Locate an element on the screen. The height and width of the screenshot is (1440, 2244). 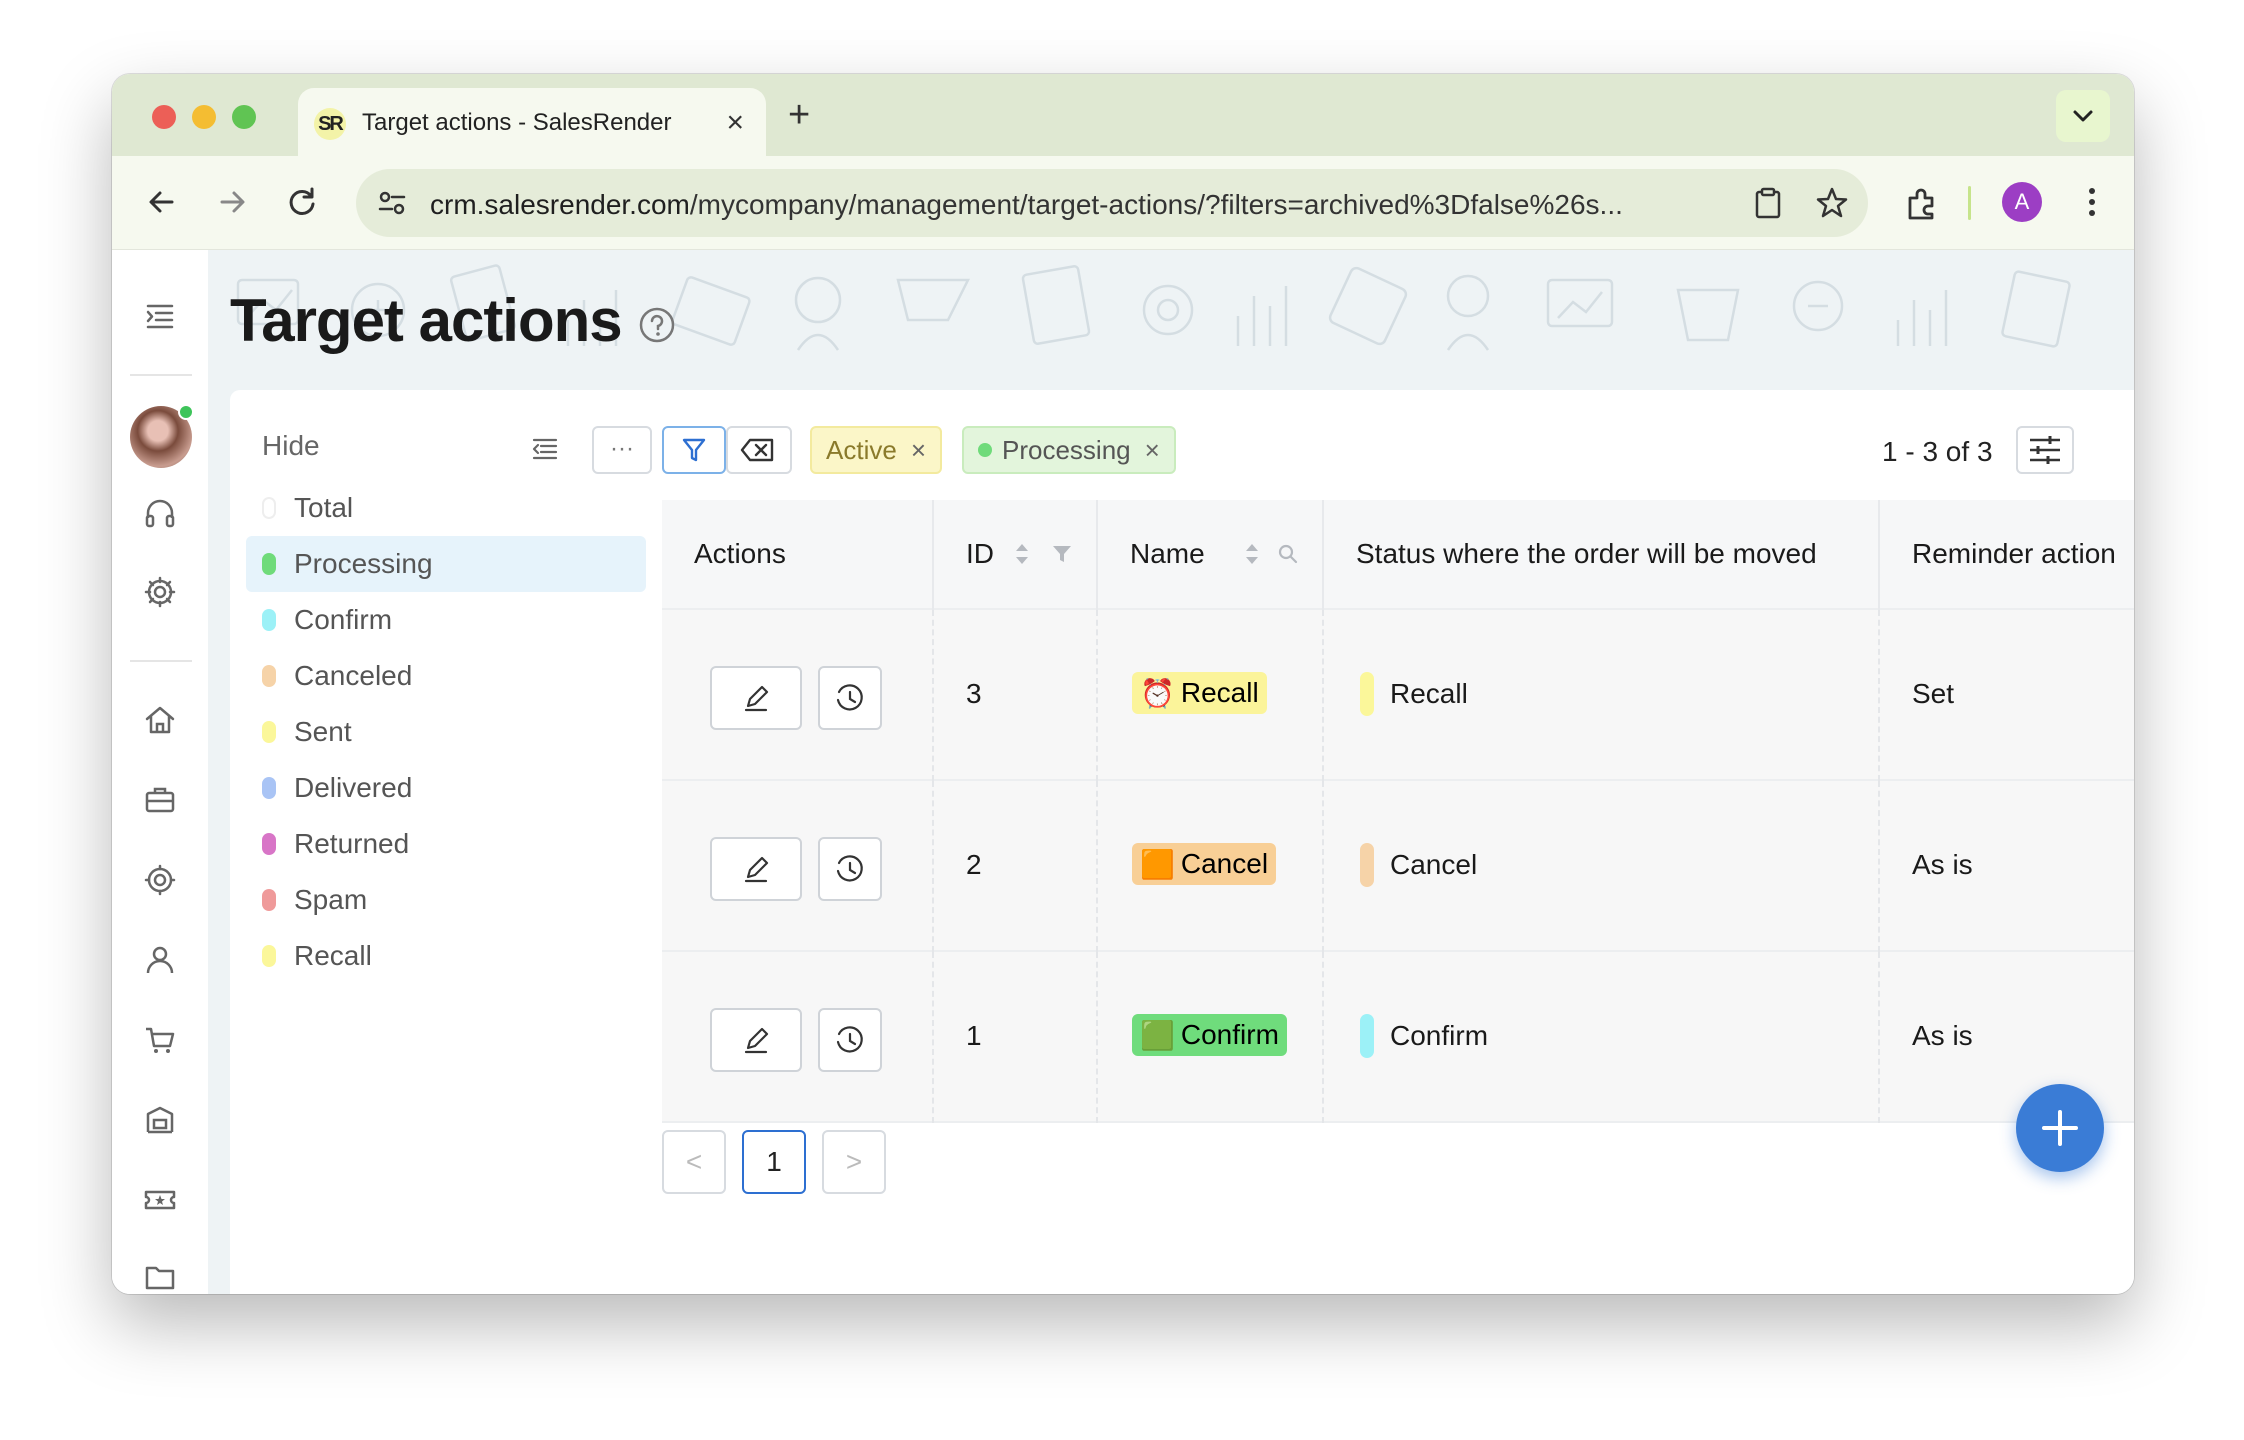
column-header-name: Name is located at coordinates (1167, 553).